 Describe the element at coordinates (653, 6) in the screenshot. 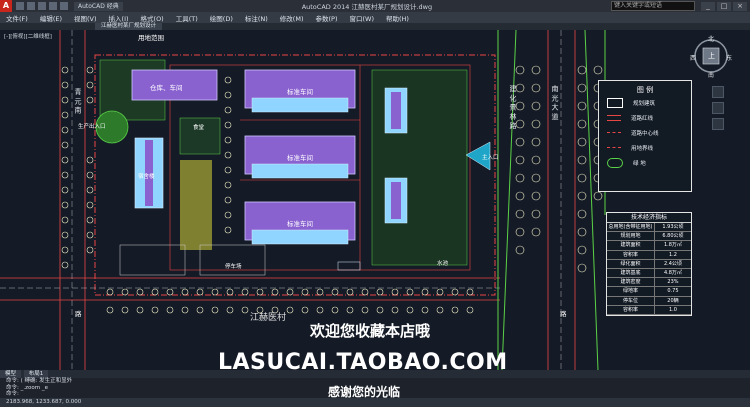

I see `search-input: 键入关键字或短语` at that location.